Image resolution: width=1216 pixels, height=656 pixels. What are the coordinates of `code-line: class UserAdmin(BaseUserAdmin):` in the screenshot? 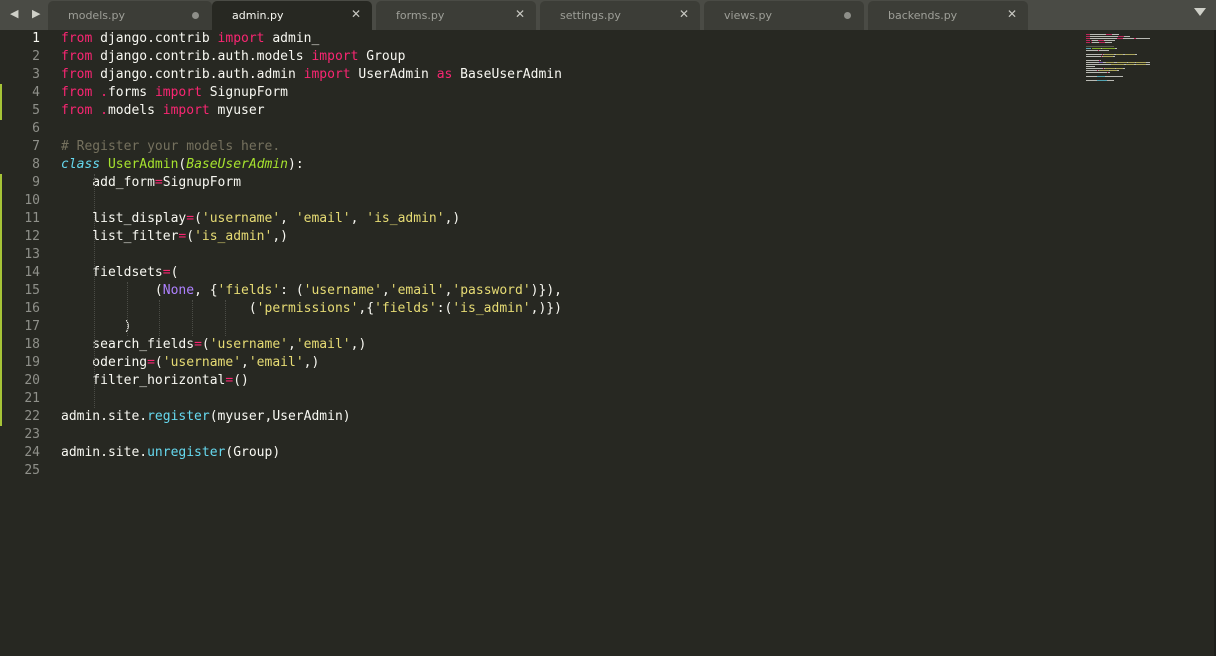 It's located at (182, 165).